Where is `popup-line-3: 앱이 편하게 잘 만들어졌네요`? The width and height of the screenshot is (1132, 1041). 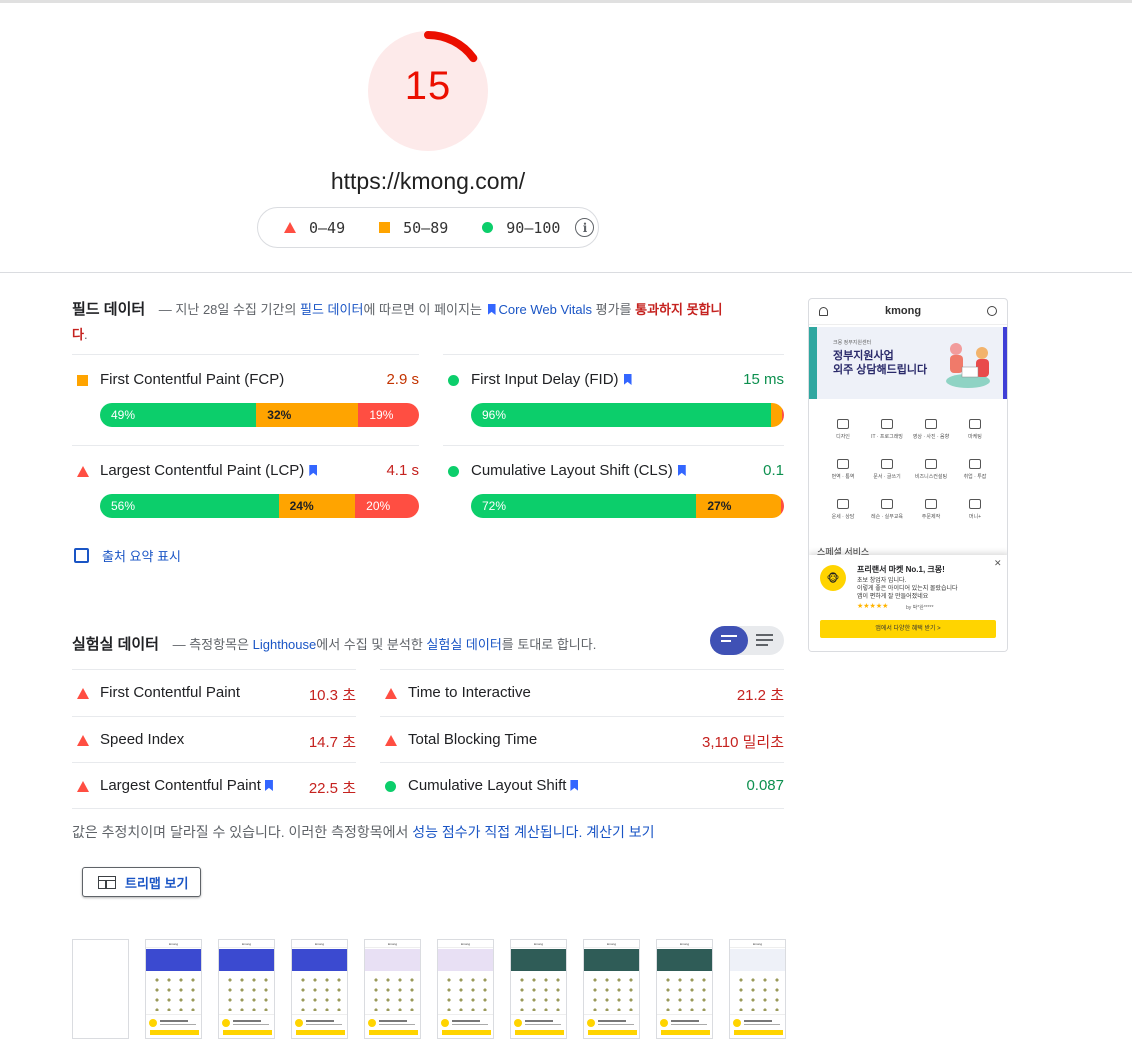 popup-line-3: 앱이 편하게 잘 만들어졌네요 is located at coordinates (893, 597).